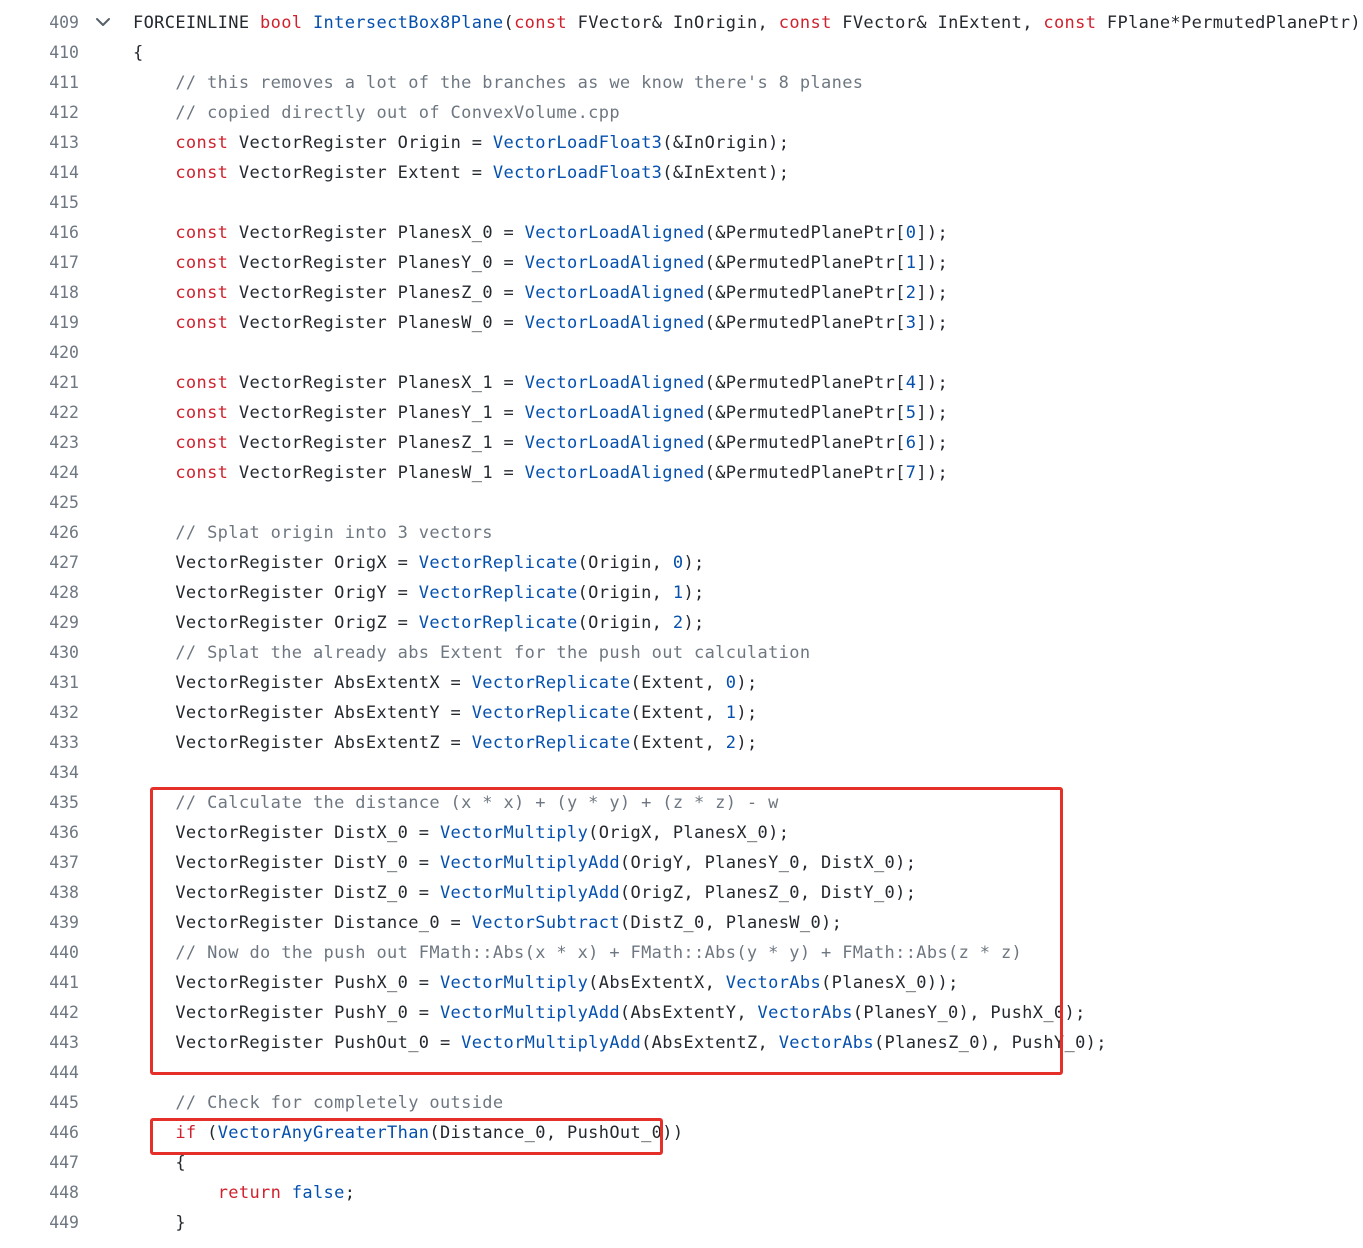  I want to click on code-token: VectorRegister PushOut_0 =, so click(297, 1043).